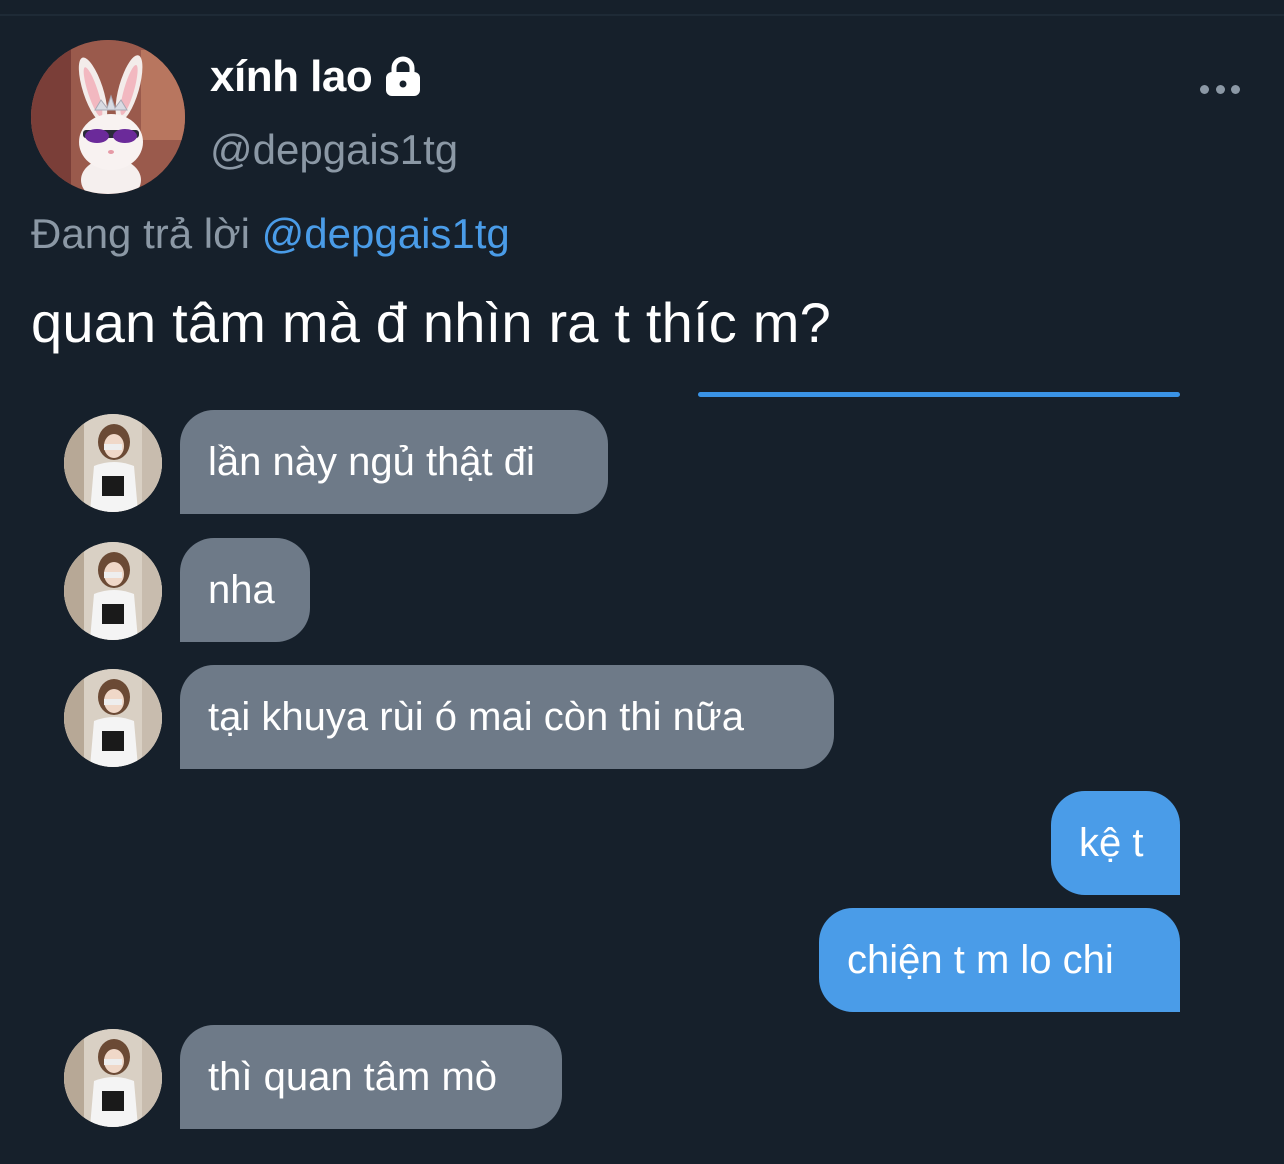 The width and height of the screenshot is (1284, 1164). I want to click on chat-bubble-incoming: thì quan tâm mò, so click(371, 1077).